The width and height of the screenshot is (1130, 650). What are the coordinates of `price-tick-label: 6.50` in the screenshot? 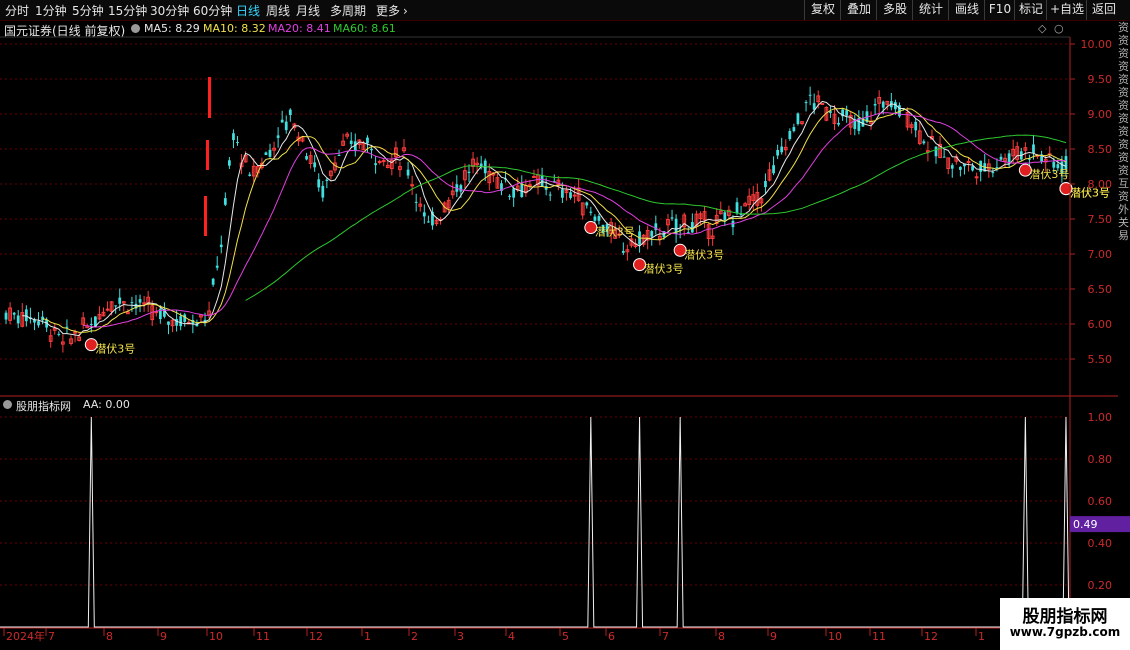 It's located at (1100, 289).